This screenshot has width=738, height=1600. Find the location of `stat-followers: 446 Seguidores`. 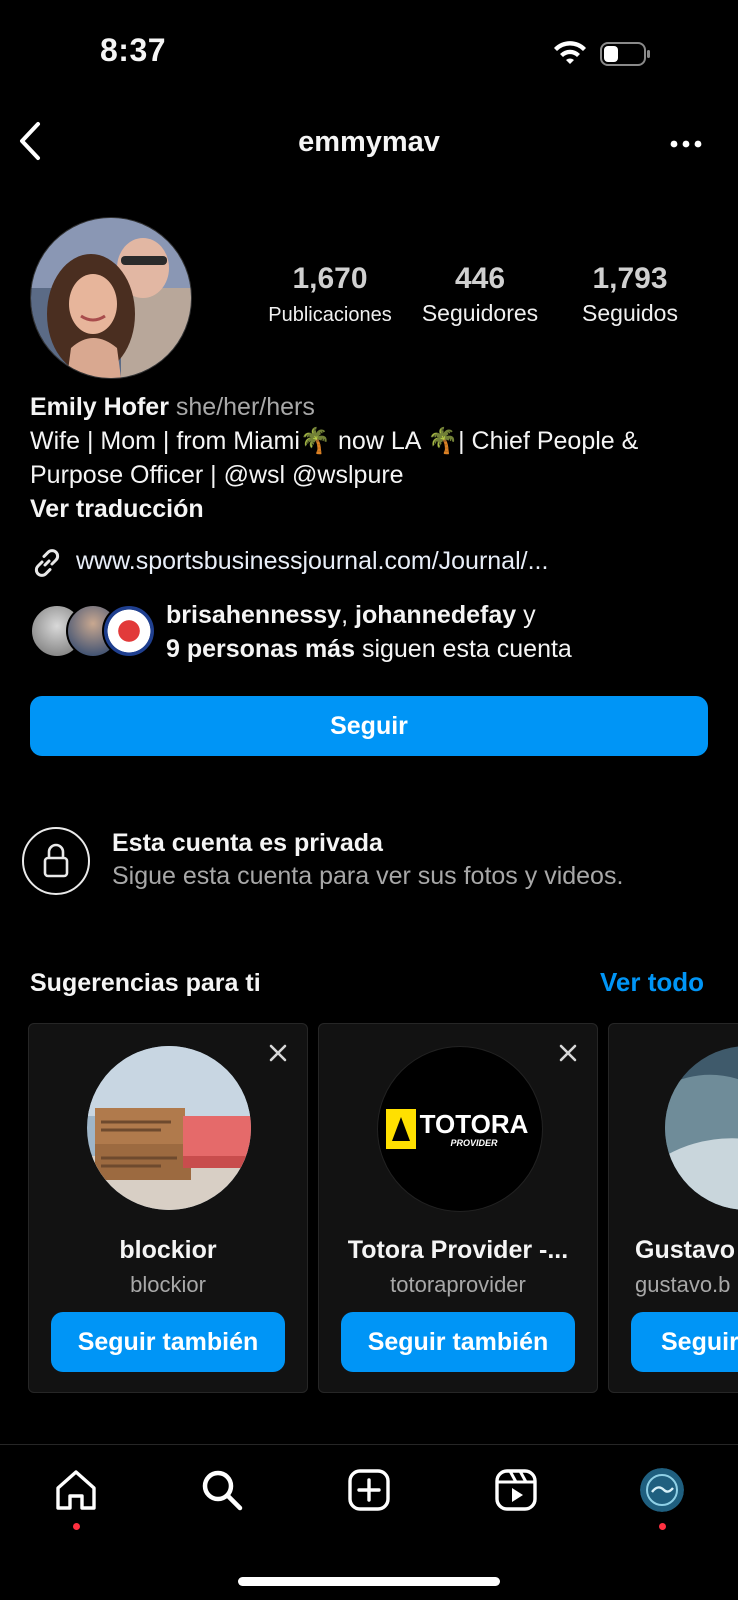

stat-followers: 446 Seguidores is located at coordinates (480, 294).